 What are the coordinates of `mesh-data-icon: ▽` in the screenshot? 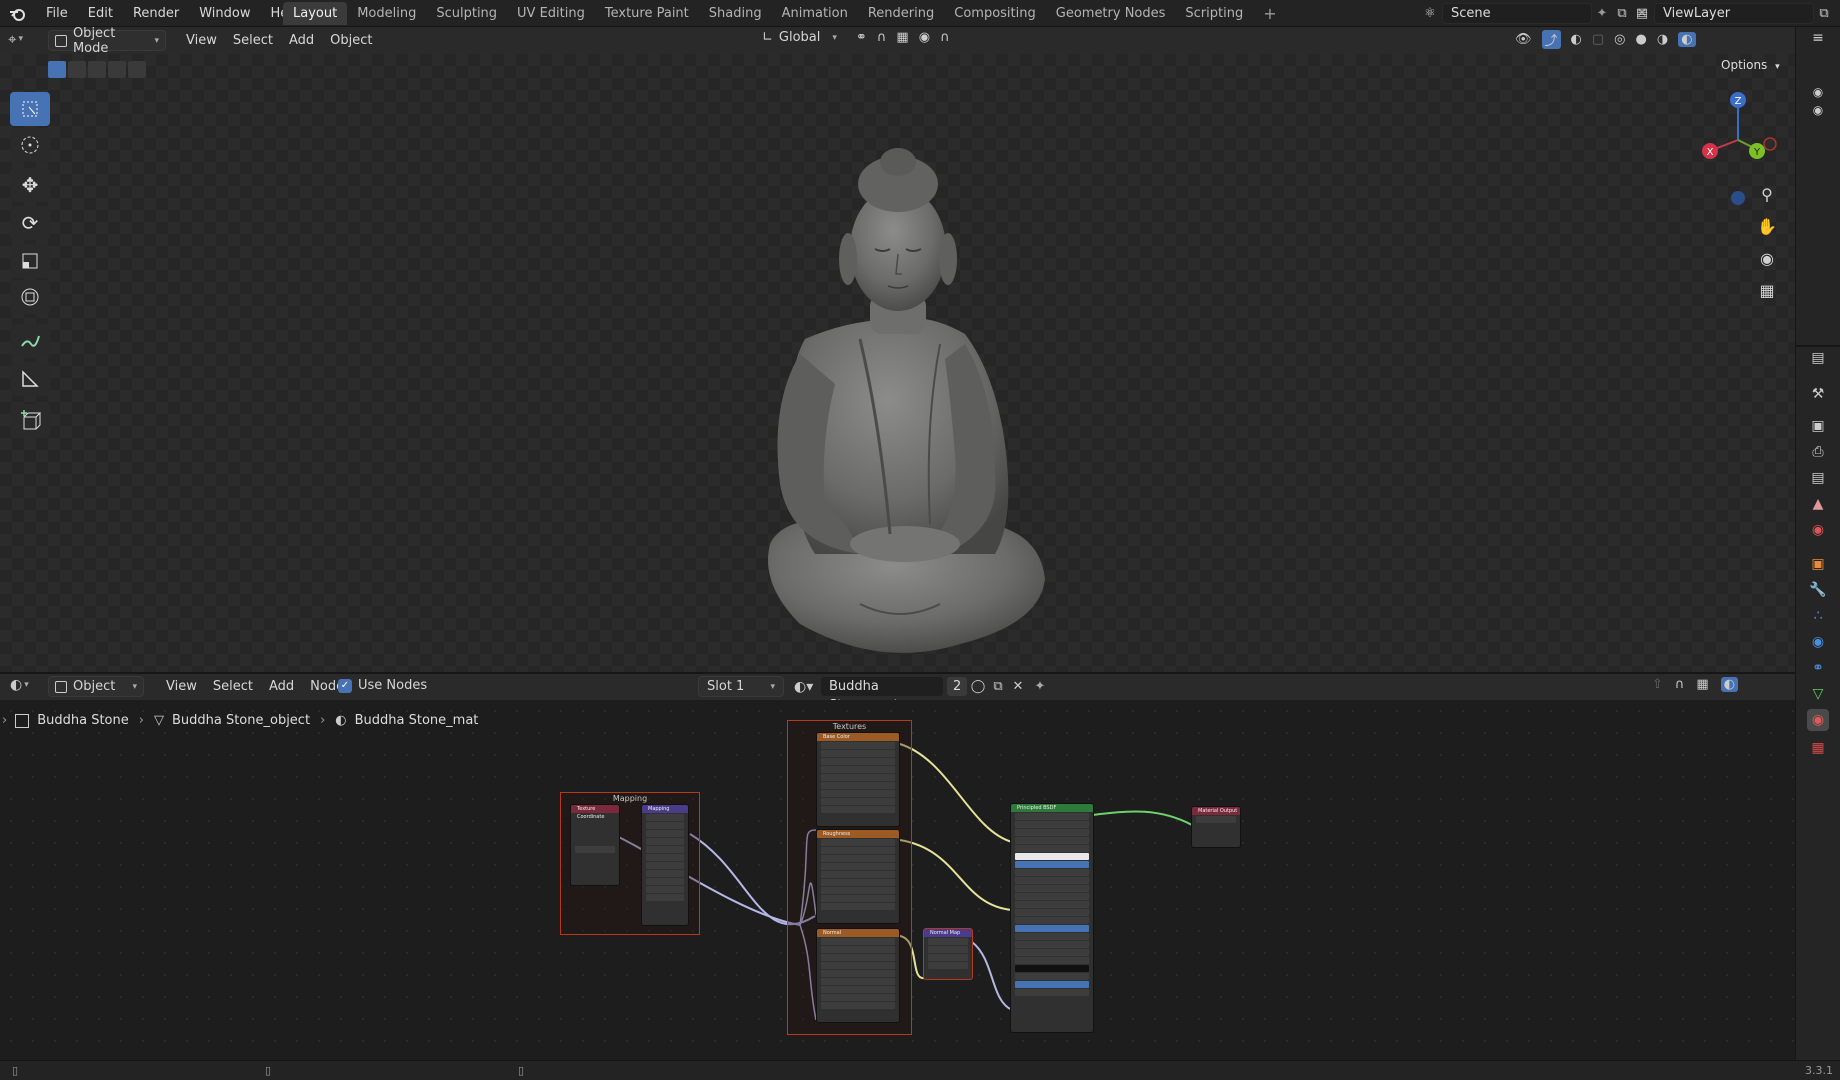 It's located at (1818, 694).